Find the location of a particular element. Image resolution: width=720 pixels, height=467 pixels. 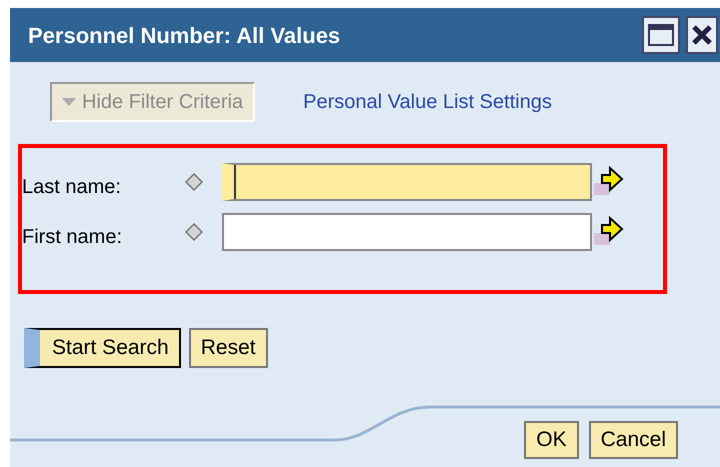

close-button is located at coordinates (702, 35).